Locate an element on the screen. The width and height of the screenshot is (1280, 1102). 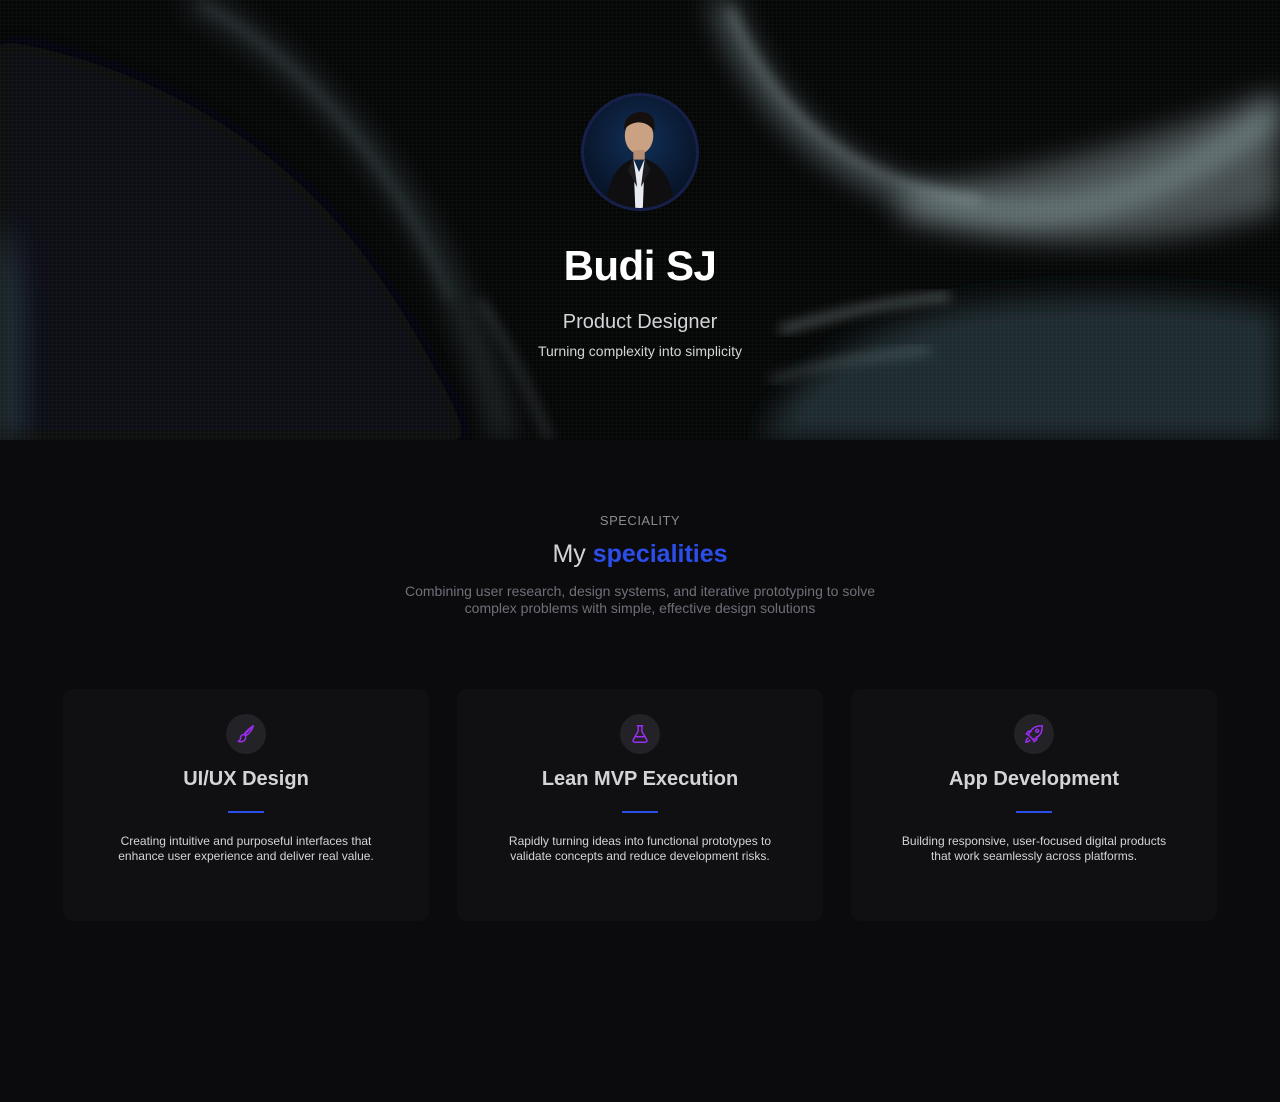
card-title: UI/UX Design is located at coordinates (246, 779).